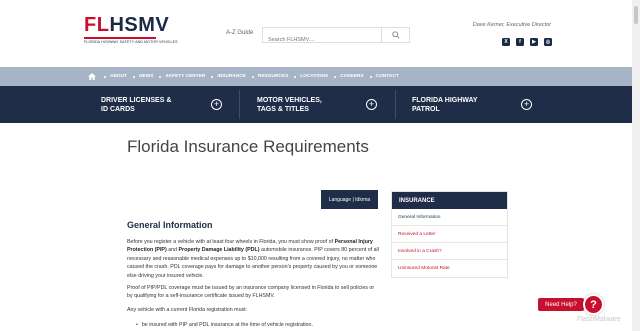 The height and width of the screenshot is (331, 640). I want to click on category-label: DRIVER LICENSES & ID CARDS, so click(136, 104).